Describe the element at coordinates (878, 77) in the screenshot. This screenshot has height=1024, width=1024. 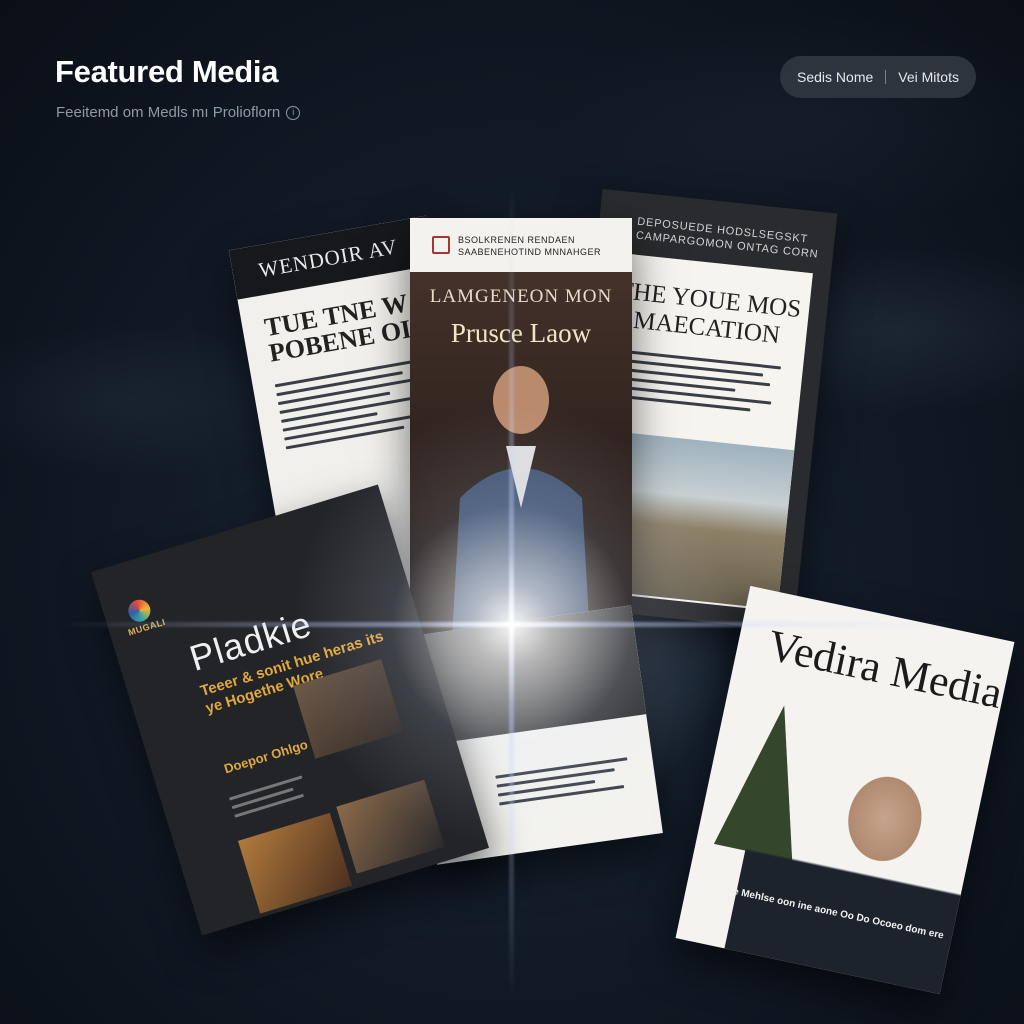
I see `view-toggle: Sedis Nome Vei Mitots` at that location.